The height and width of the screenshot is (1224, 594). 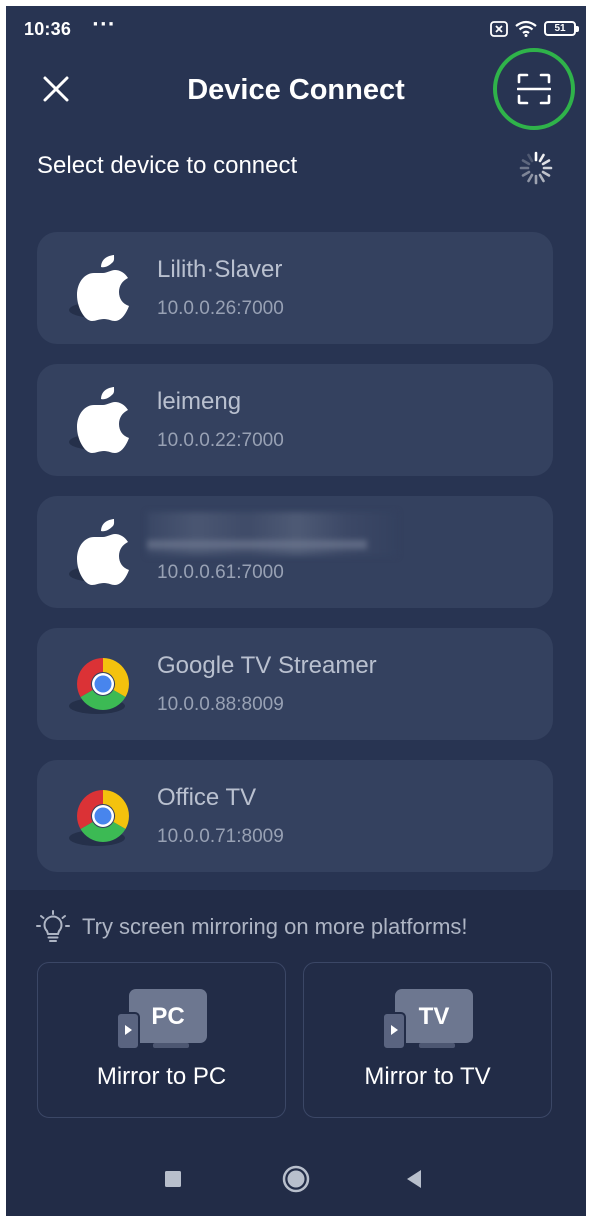 I want to click on tip-row: Try screen mirroring on more platforms!, so click(x=252, y=927).